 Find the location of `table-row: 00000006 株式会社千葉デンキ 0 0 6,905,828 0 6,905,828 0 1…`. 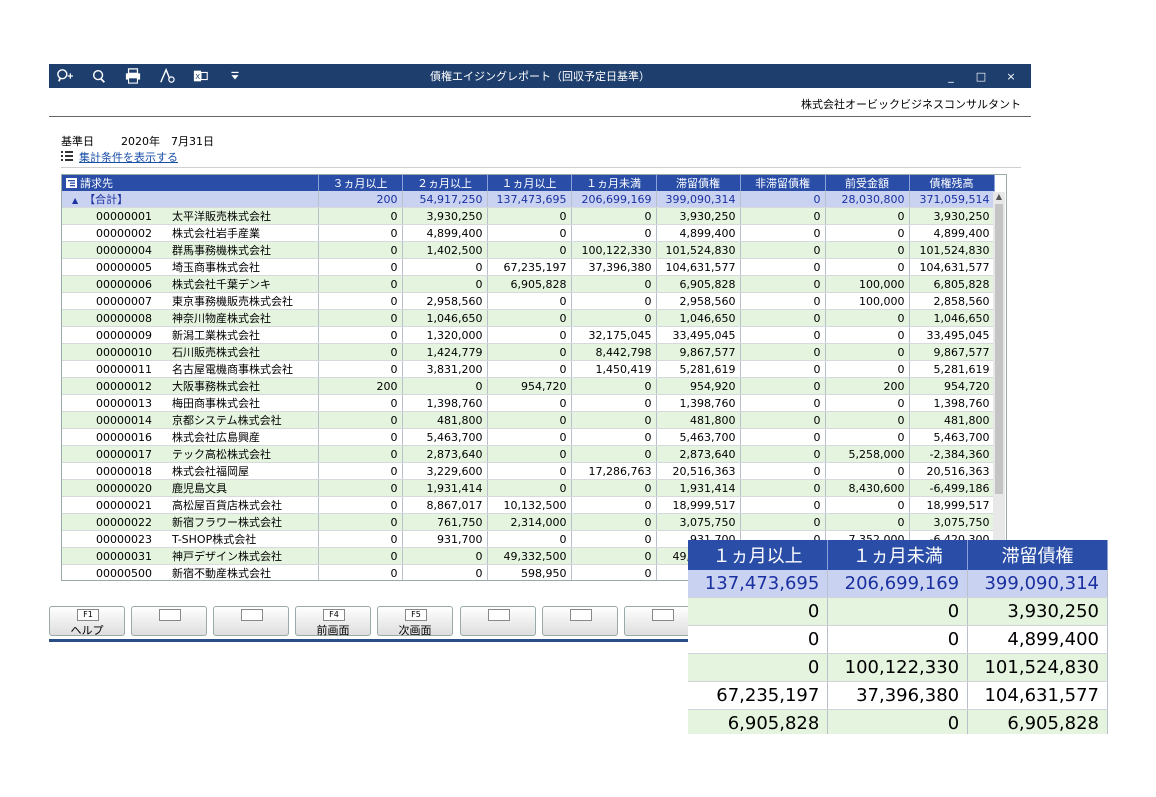

table-row: 00000006 株式会社千葉デンキ 0 0 6,905,828 0 6,905,828 0 1… is located at coordinates (528, 284).